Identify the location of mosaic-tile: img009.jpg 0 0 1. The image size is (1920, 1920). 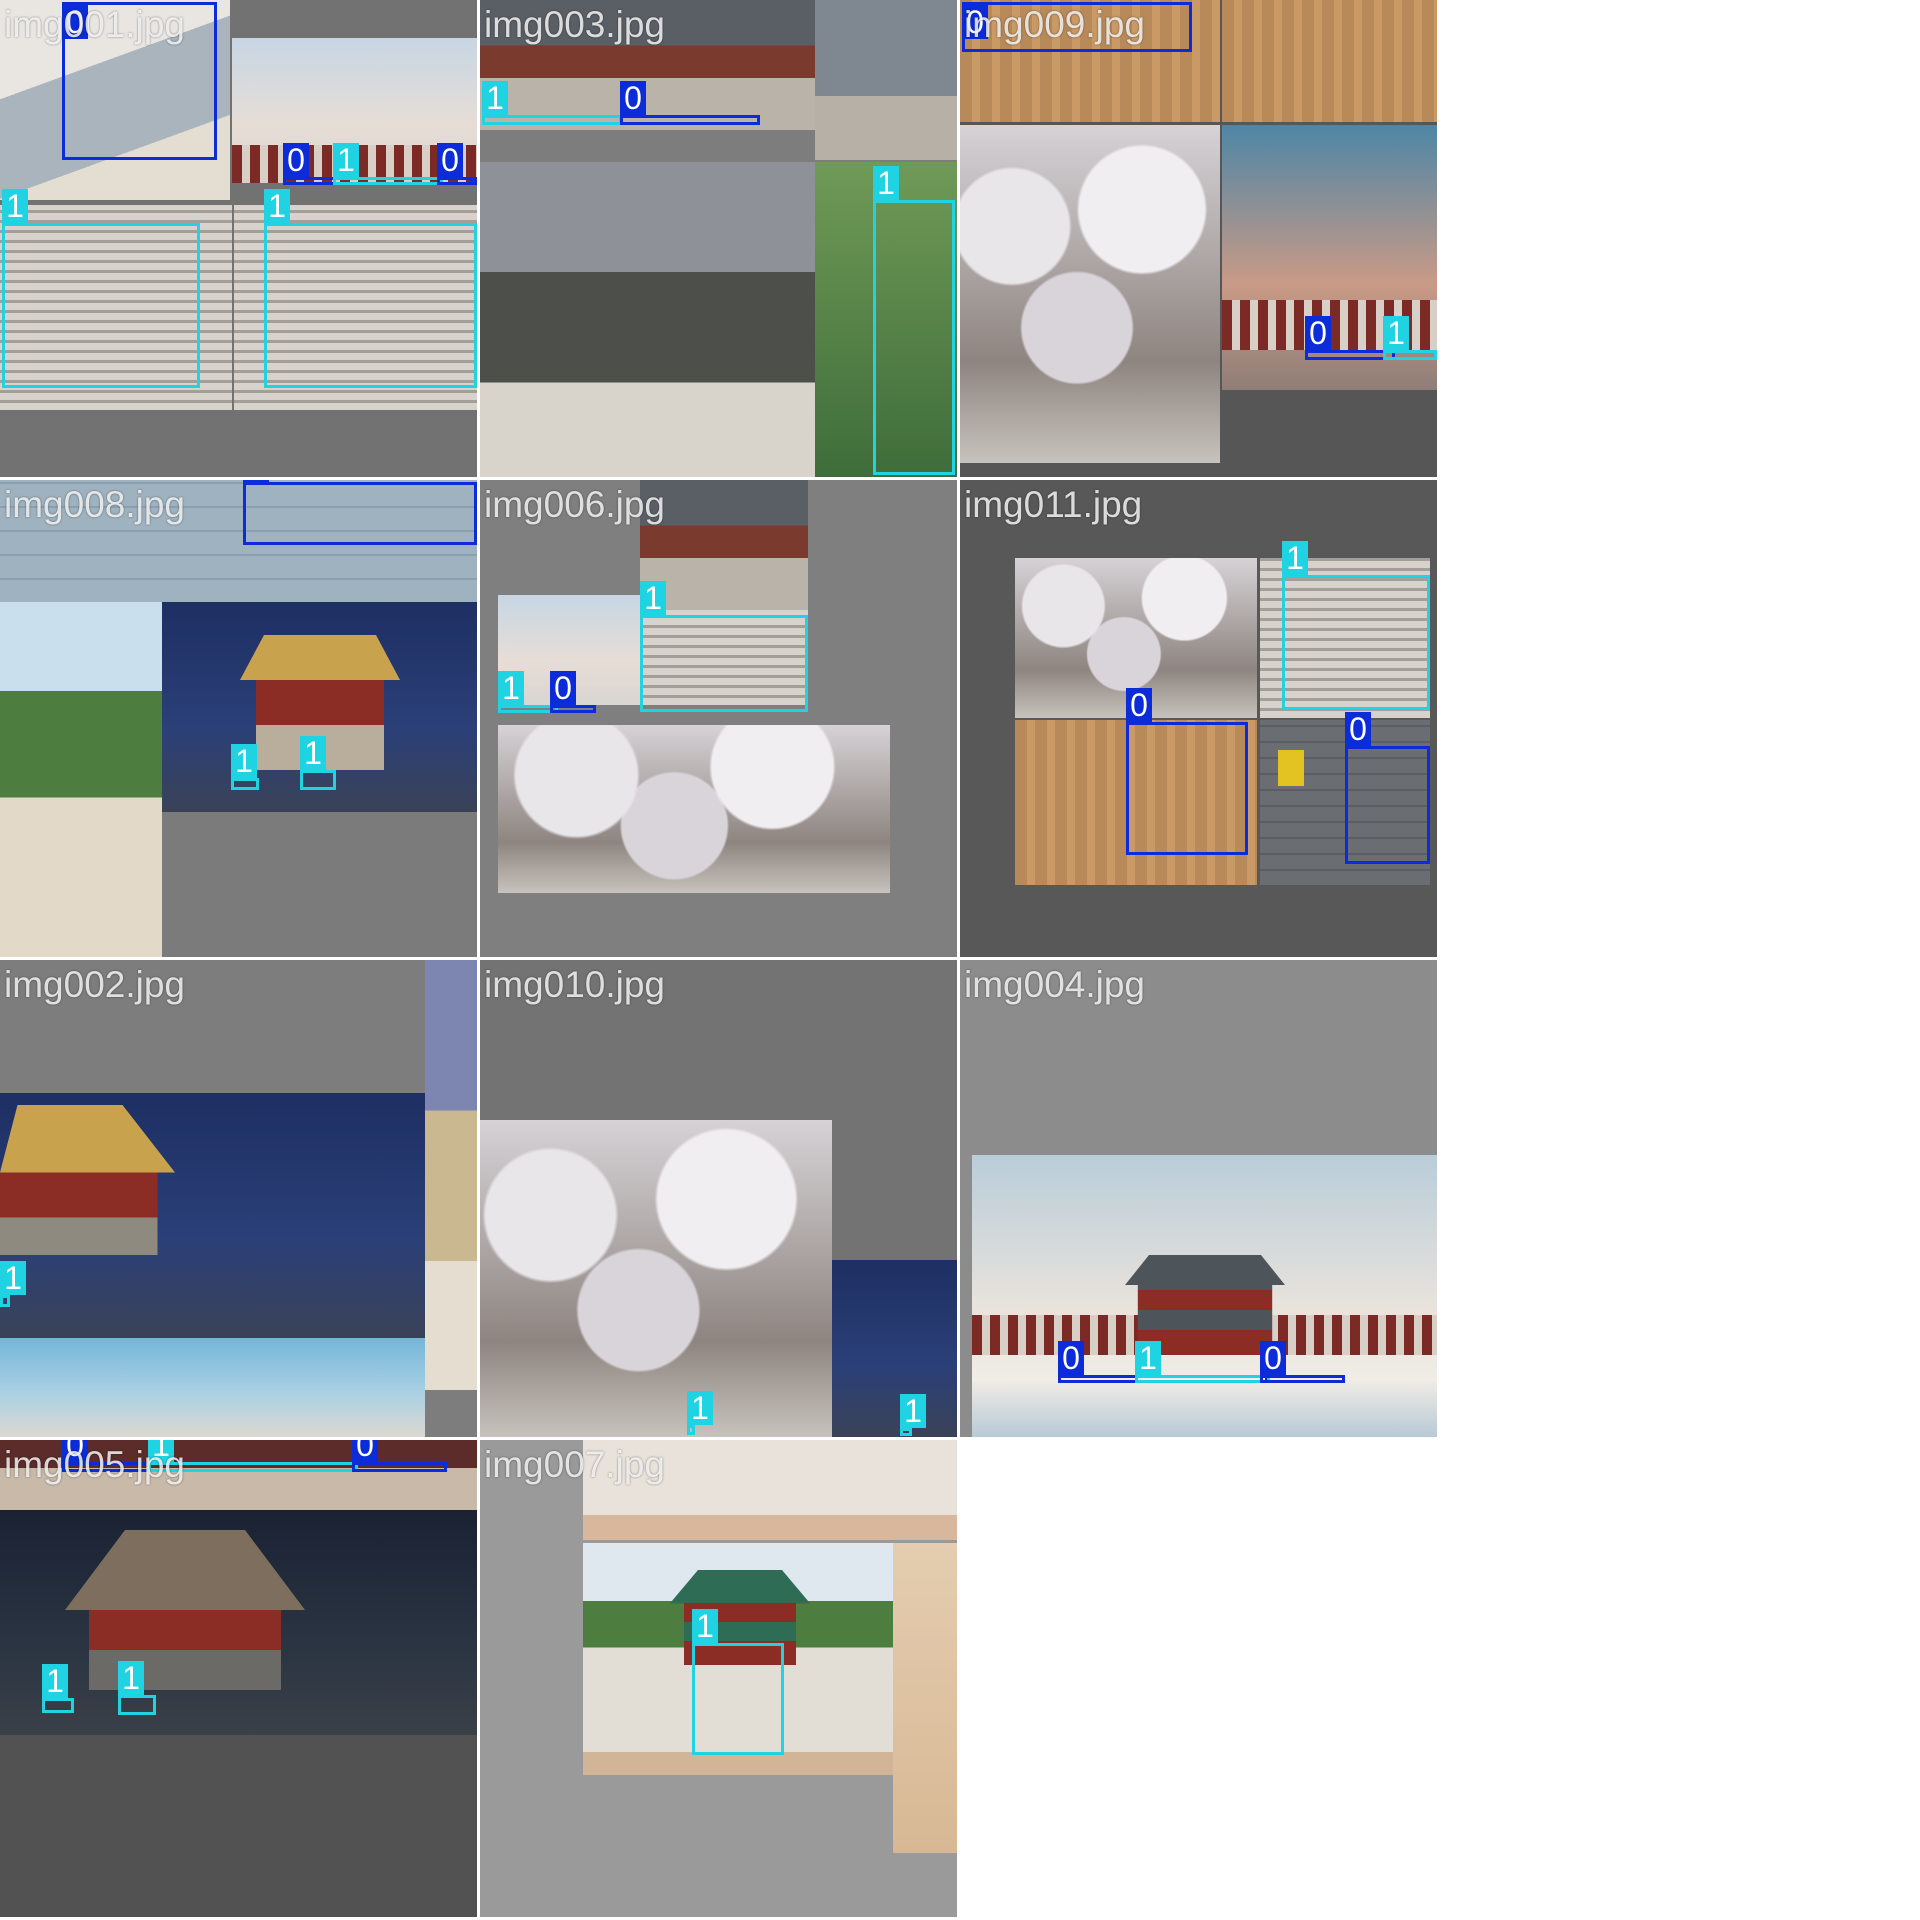
(1198, 238).